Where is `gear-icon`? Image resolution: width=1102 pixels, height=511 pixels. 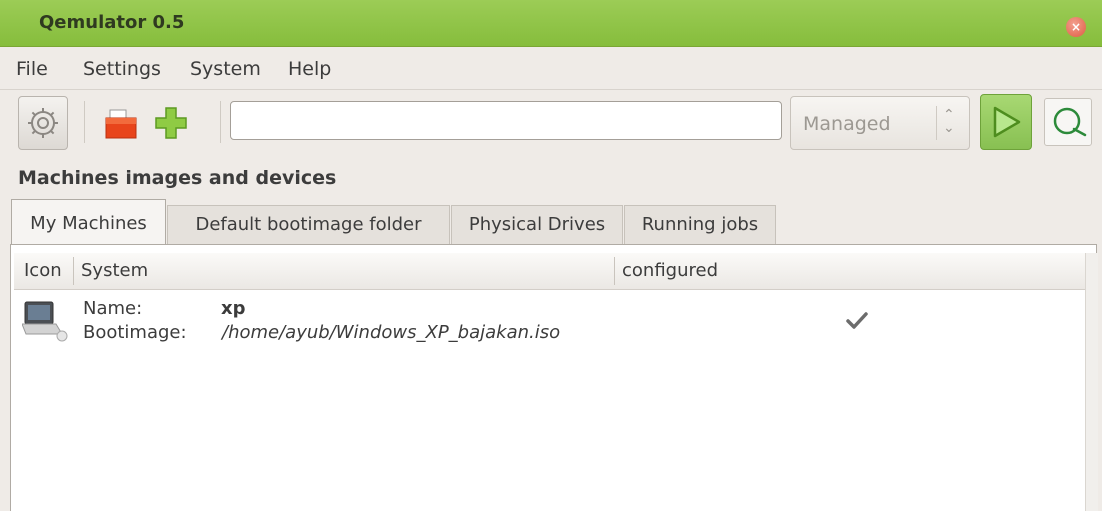
gear-icon is located at coordinates (43, 123).